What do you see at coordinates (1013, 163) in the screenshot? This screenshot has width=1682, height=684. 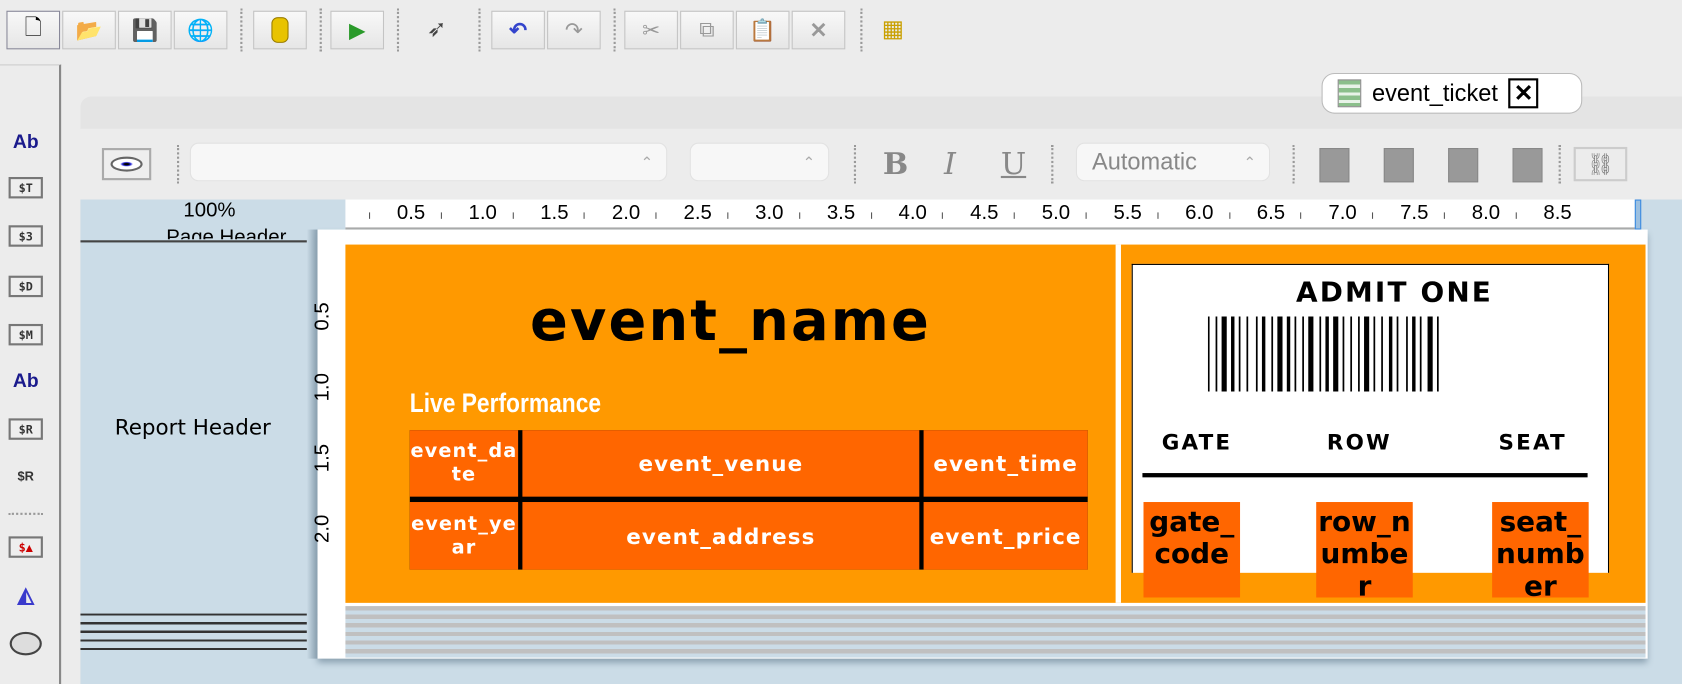 I see `underline-button: U` at bounding box center [1013, 163].